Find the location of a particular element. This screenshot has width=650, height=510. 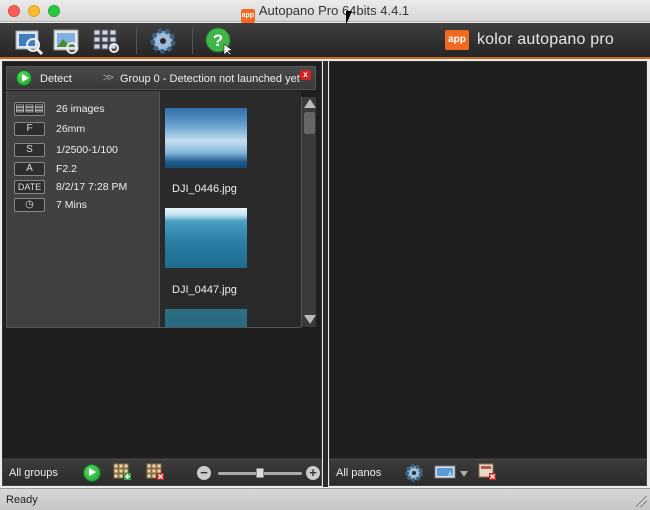

thumbnails-scrollbar is located at coordinates (308, 212).